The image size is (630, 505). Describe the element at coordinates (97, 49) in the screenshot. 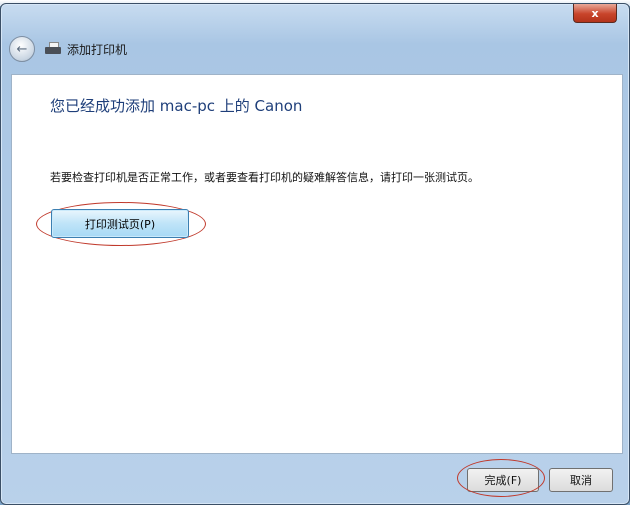

I see `window-title: 添加打印机` at that location.